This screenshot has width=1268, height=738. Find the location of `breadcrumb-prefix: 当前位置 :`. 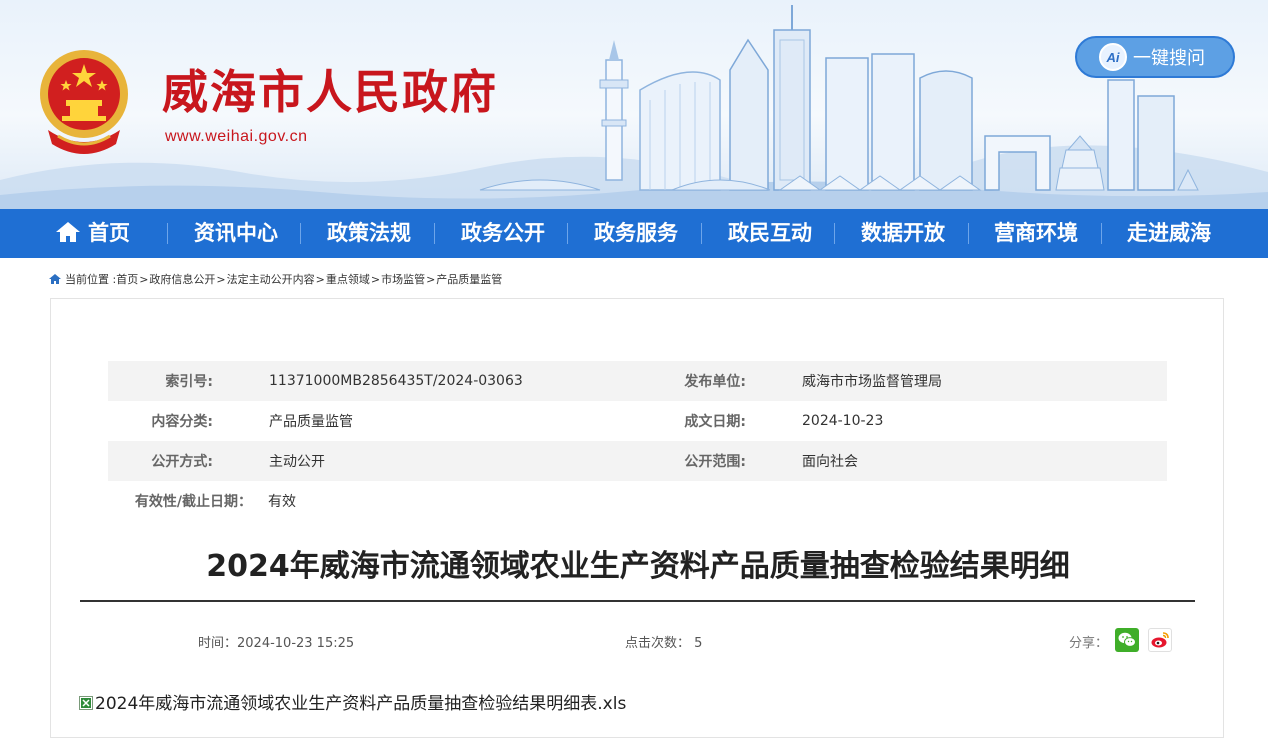

breadcrumb-prefix: 当前位置 : is located at coordinates (91, 279).